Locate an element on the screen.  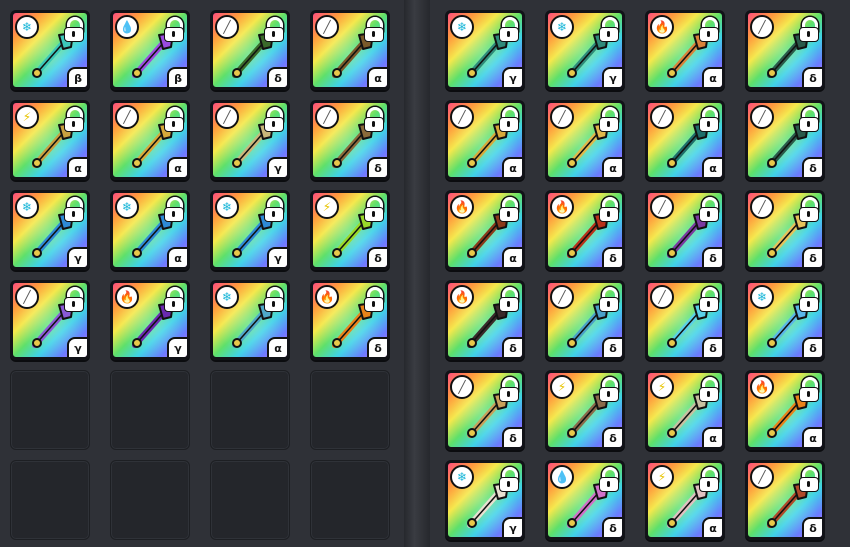
item-card-long-blade: ⚡ α is located at coordinates (685, 410).